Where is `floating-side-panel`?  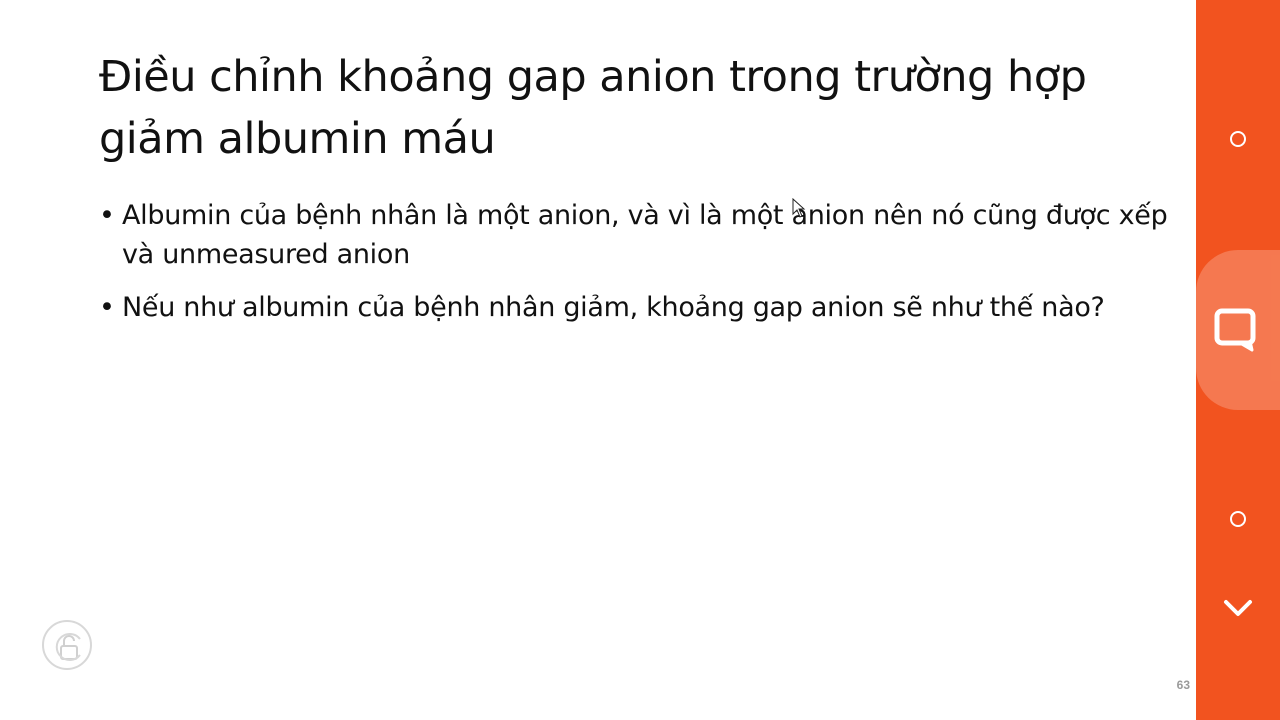 floating-side-panel is located at coordinates (1238, 360).